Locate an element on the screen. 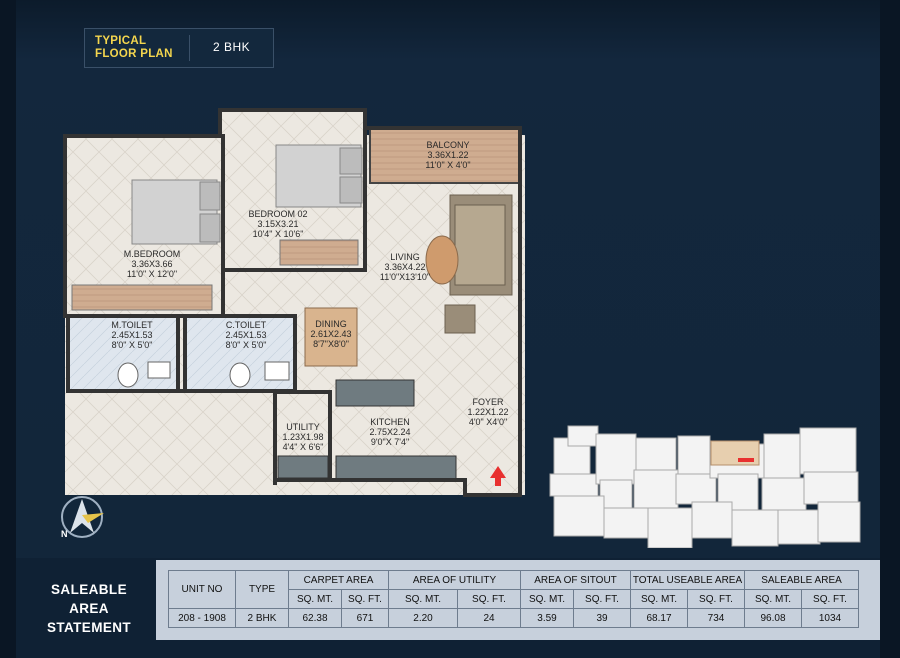 The width and height of the screenshot is (900, 658). cell-saleable-sqmt: 96.08 is located at coordinates (773, 618).